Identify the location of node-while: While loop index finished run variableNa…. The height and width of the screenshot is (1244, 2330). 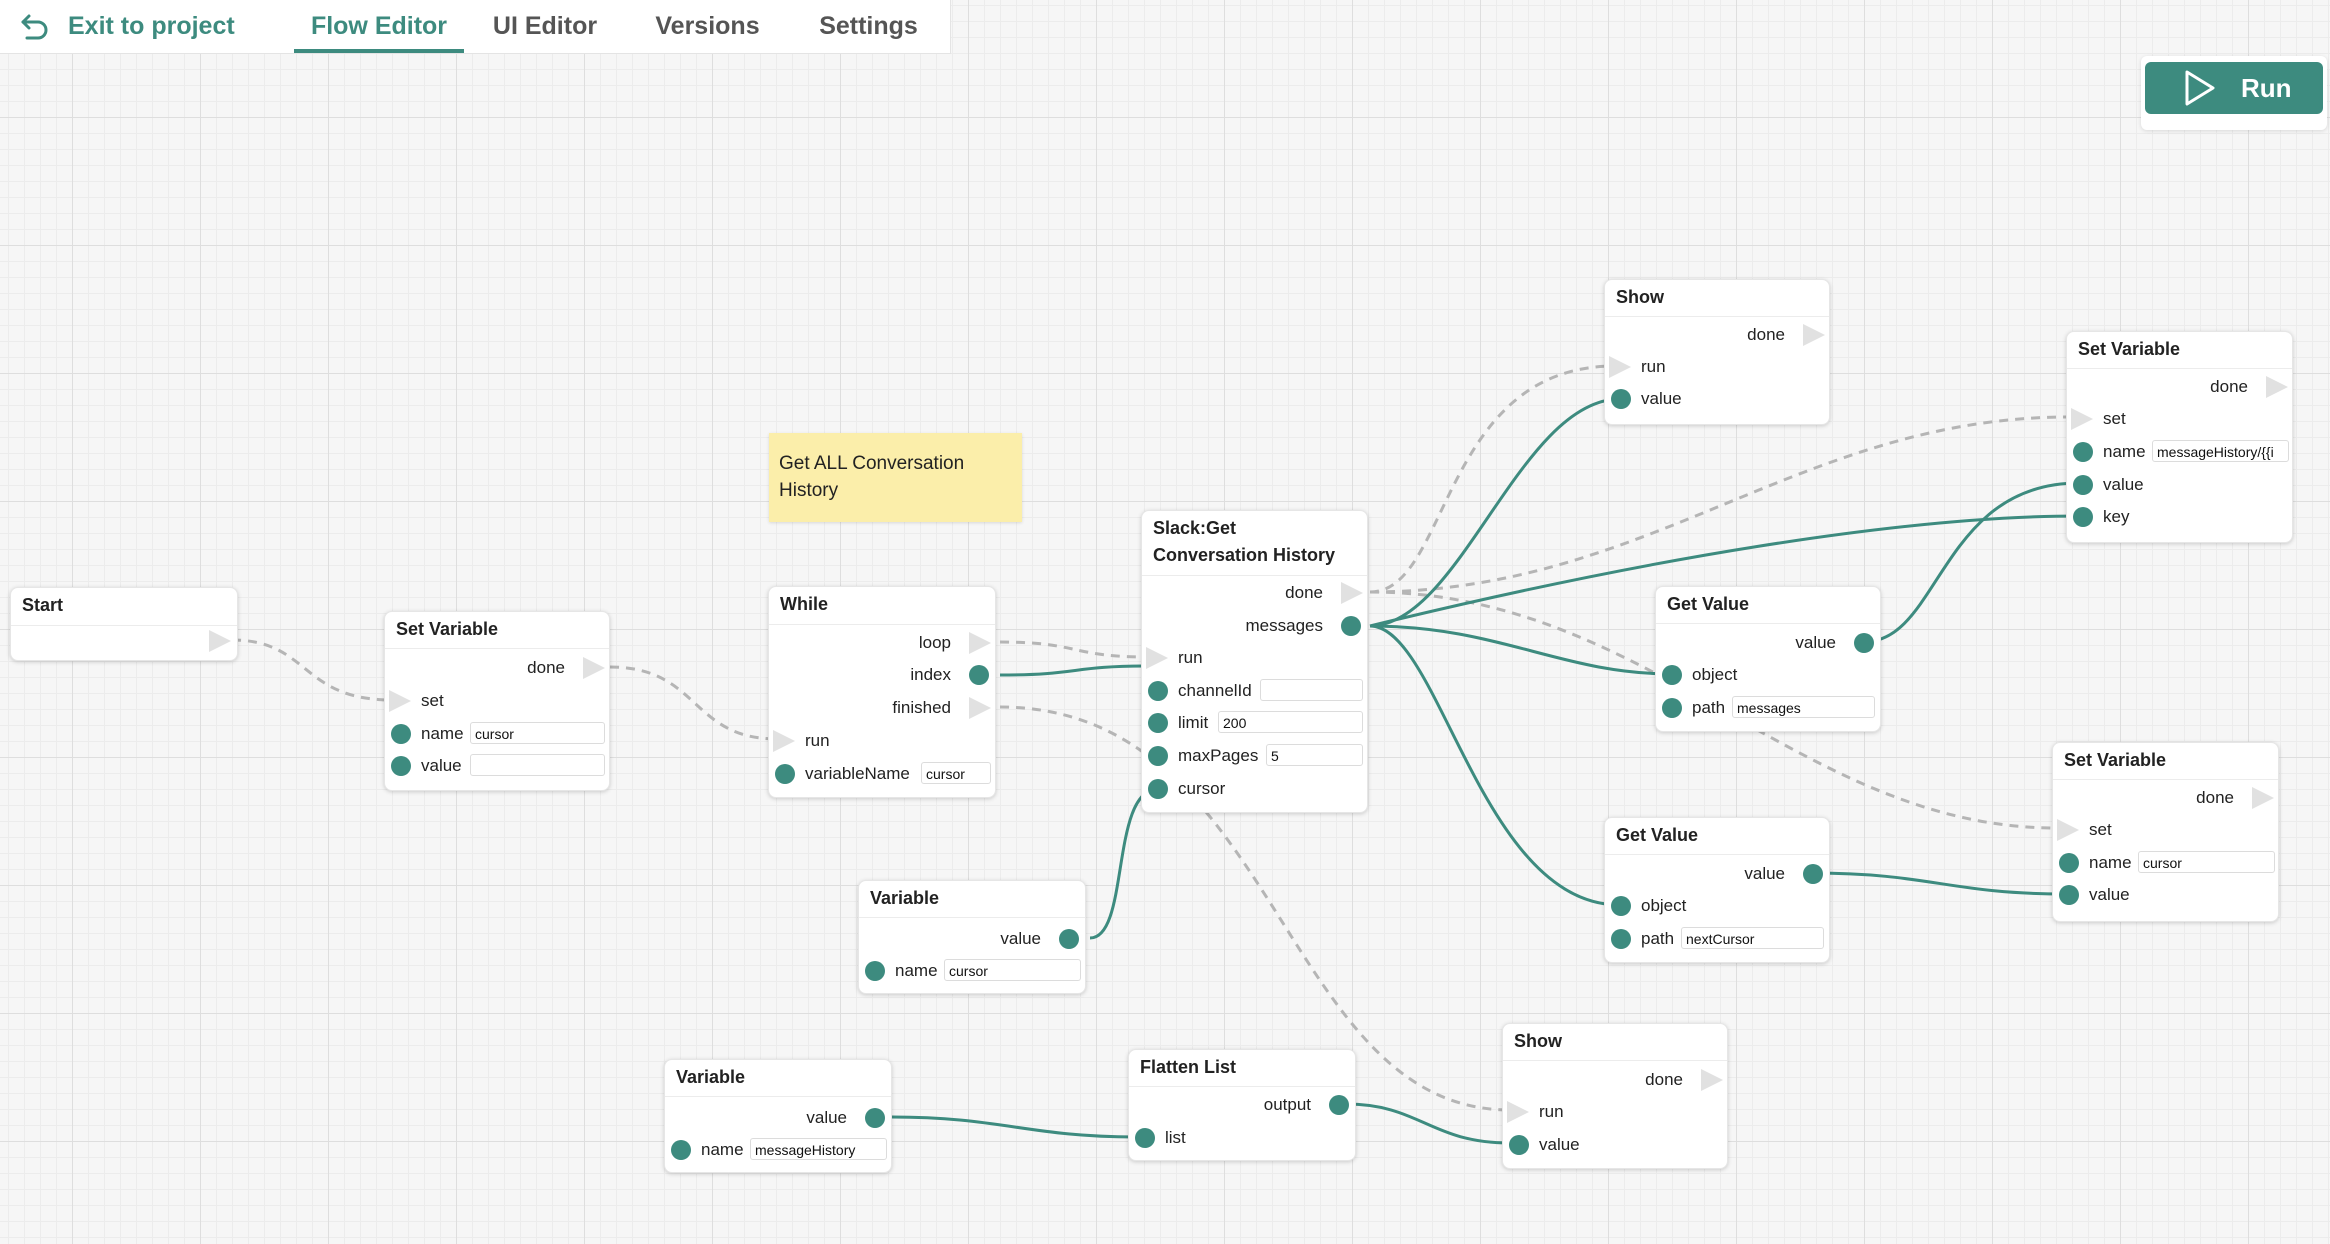
(882, 692).